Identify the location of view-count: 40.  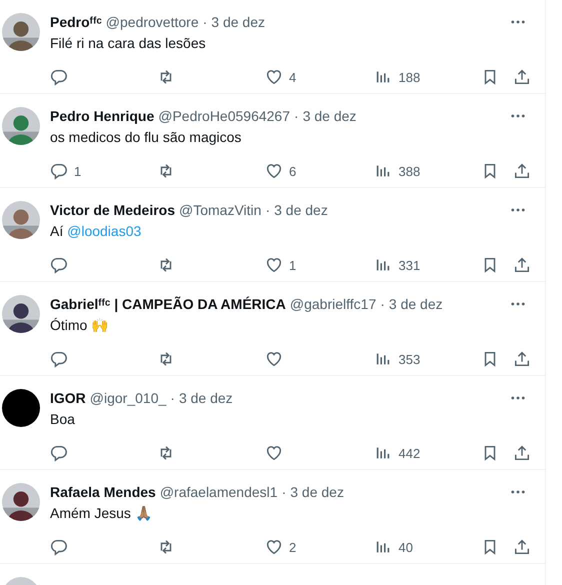
(405, 547).